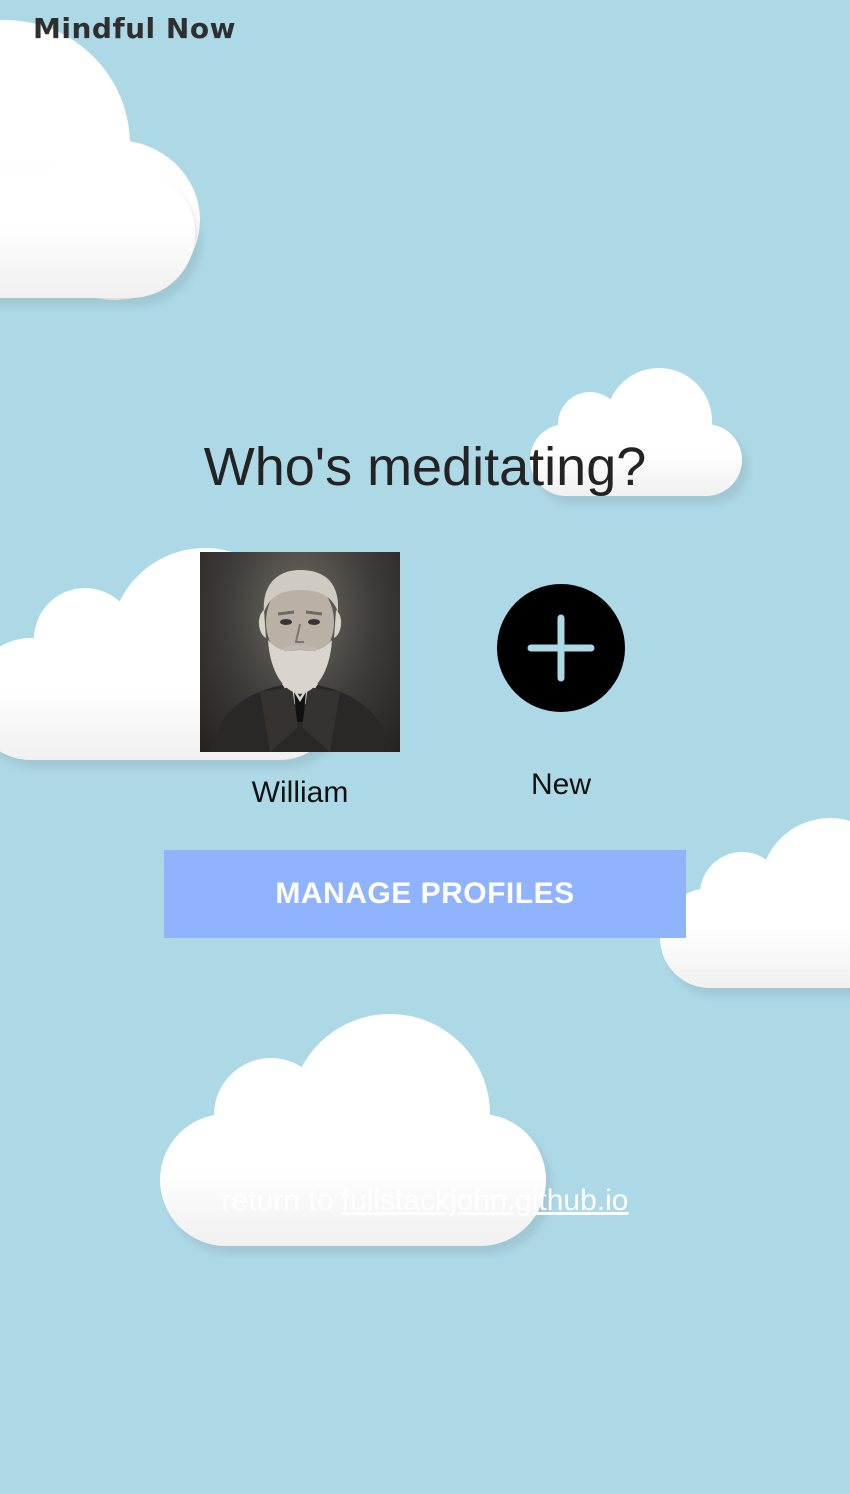 The image size is (850, 1494). I want to click on profile-william: William, so click(300, 682).